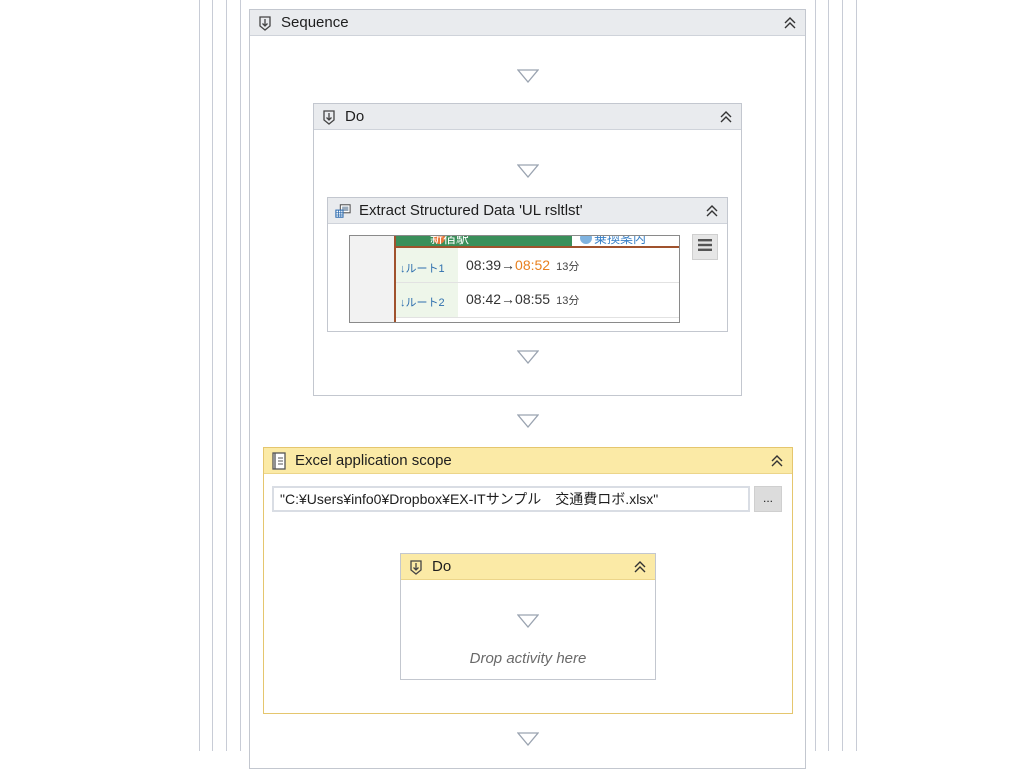 The width and height of the screenshot is (1024, 769). What do you see at coordinates (355, 116) in the screenshot?
I see `do-outer-title: Do` at bounding box center [355, 116].